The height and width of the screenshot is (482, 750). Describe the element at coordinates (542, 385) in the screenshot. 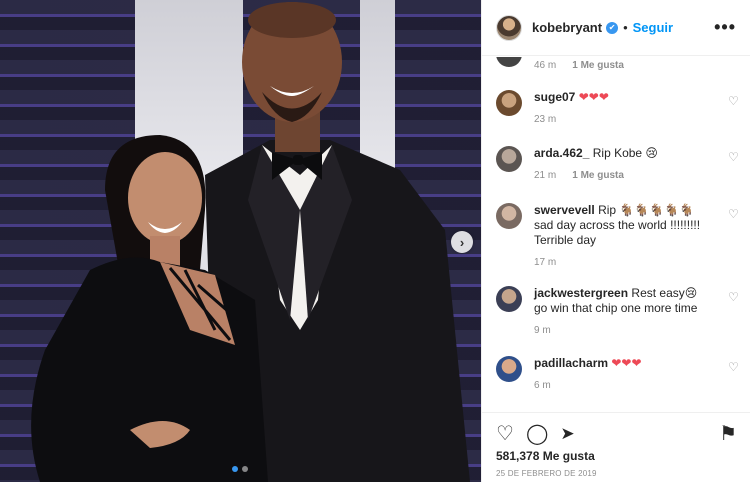

I see `comment-time: 6 m` at that location.